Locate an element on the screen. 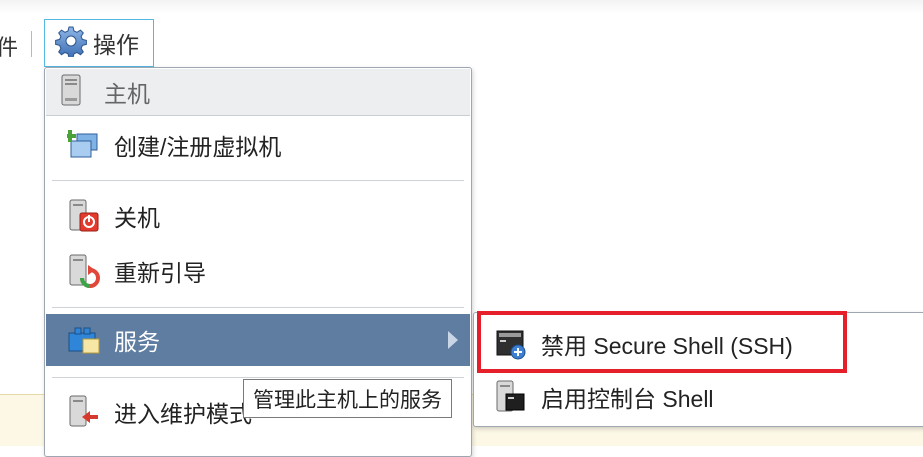 Image resolution: width=923 pixels, height=457 pixels. services-icon is located at coordinates (84, 340).